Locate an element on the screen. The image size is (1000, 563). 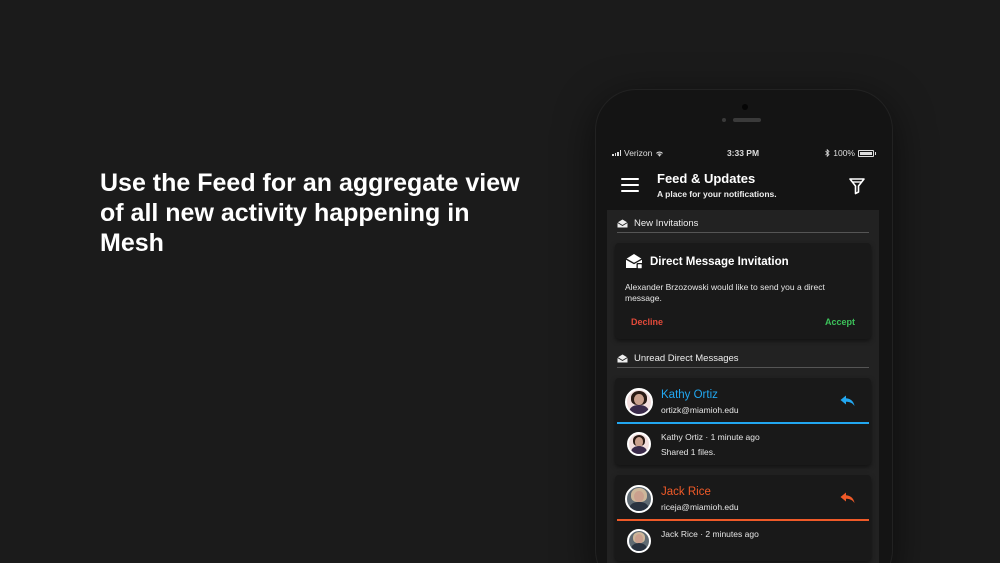
hamburger-icon is located at coordinates (630, 185).